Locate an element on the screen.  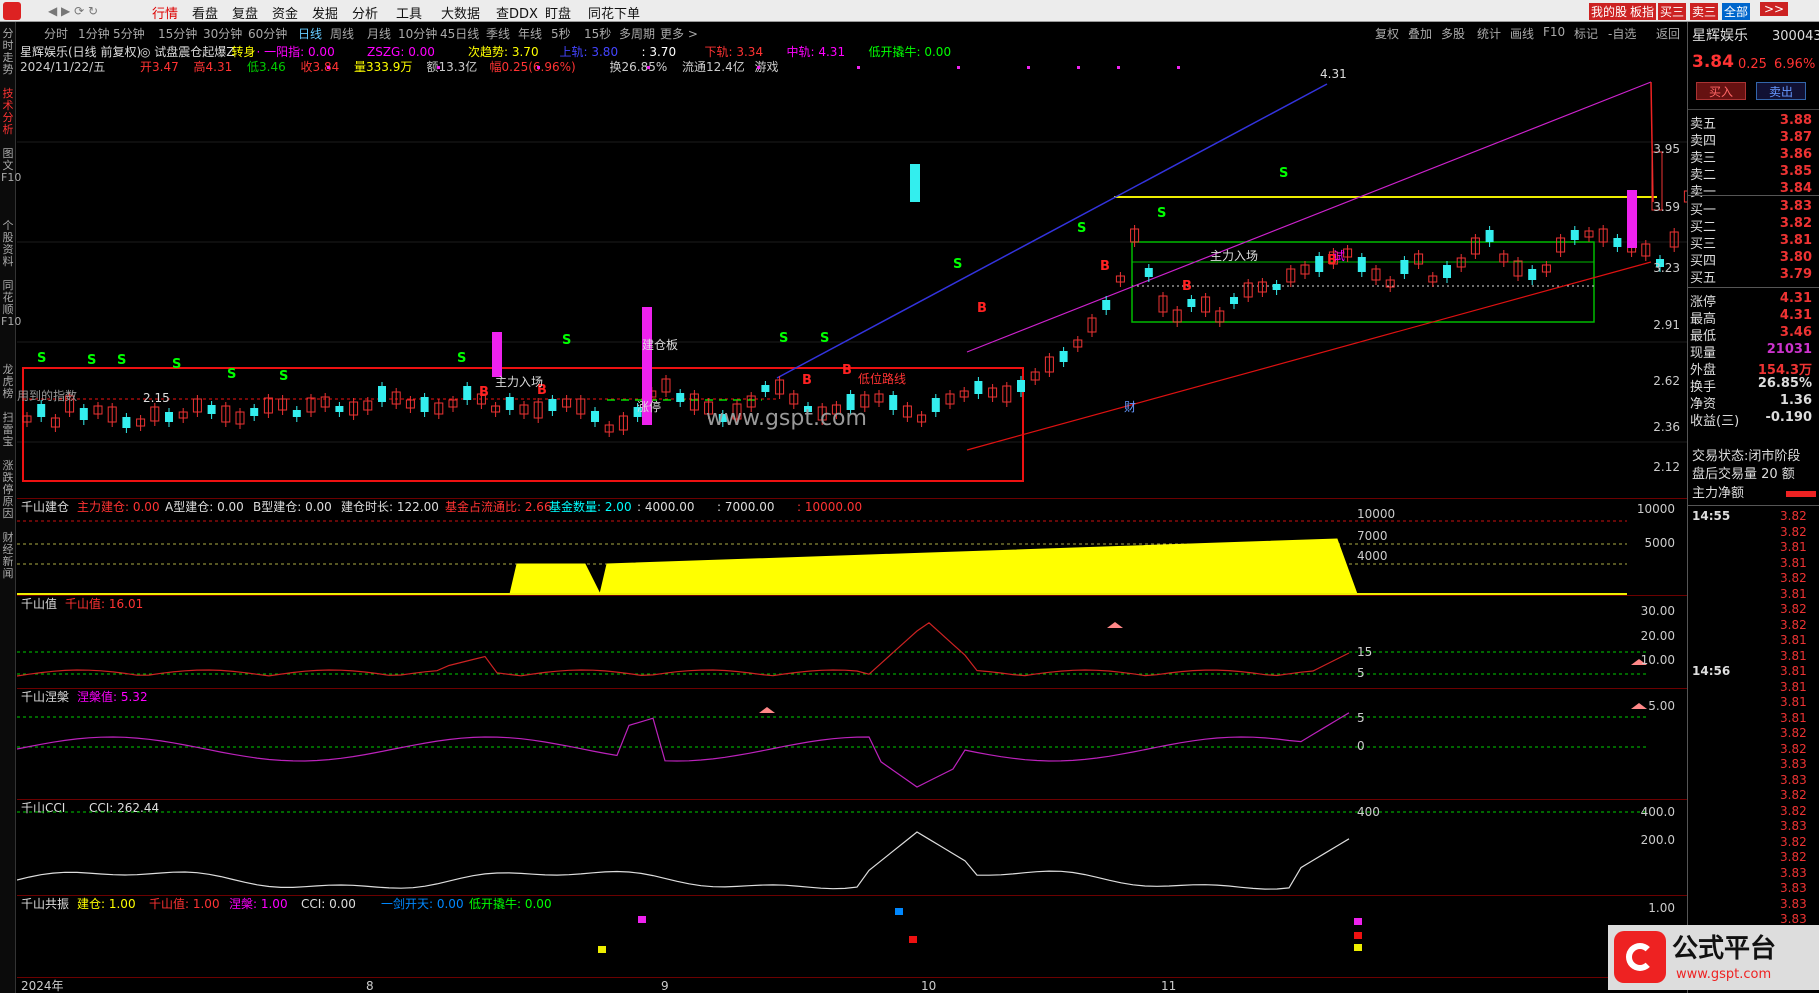
tick-time: 14:55 is located at coordinates (1711, 516).